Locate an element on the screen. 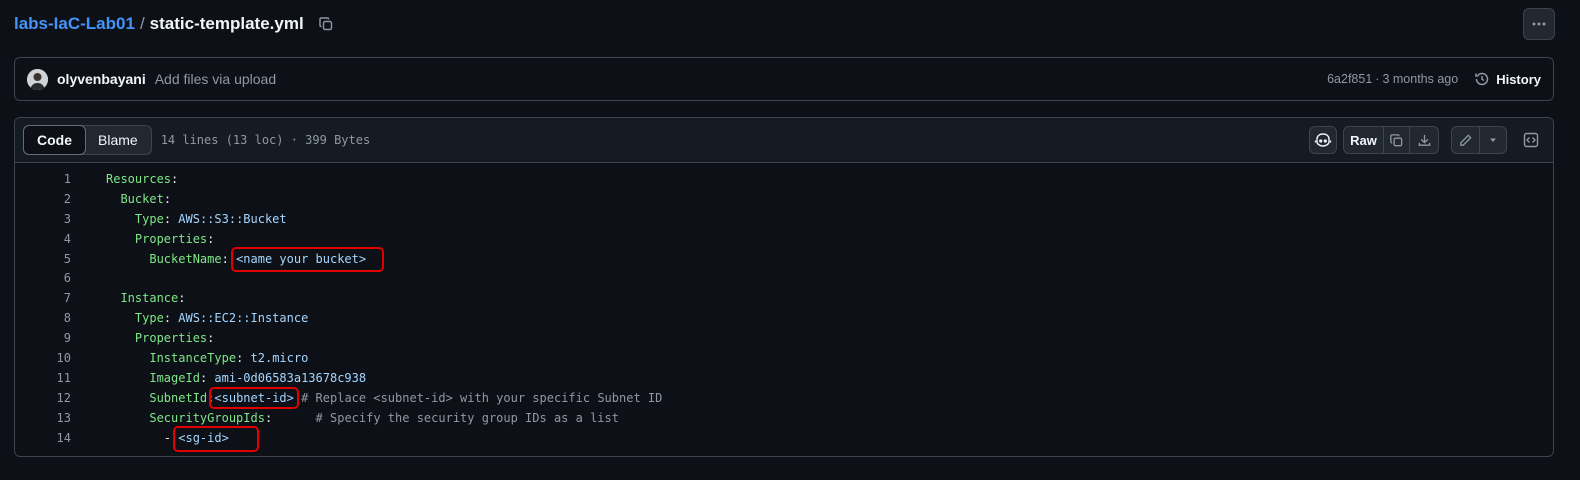  edit-dropdown-button is located at coordinates (1493, 140).